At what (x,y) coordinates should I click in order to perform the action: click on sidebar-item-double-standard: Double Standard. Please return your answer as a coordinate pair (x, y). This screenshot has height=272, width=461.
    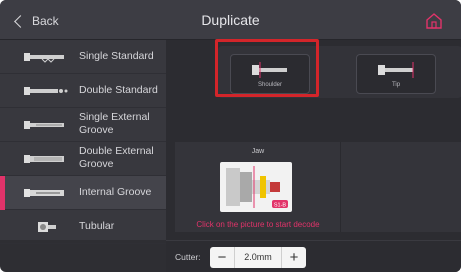
    Looking at the image, I should click on (83, 91).